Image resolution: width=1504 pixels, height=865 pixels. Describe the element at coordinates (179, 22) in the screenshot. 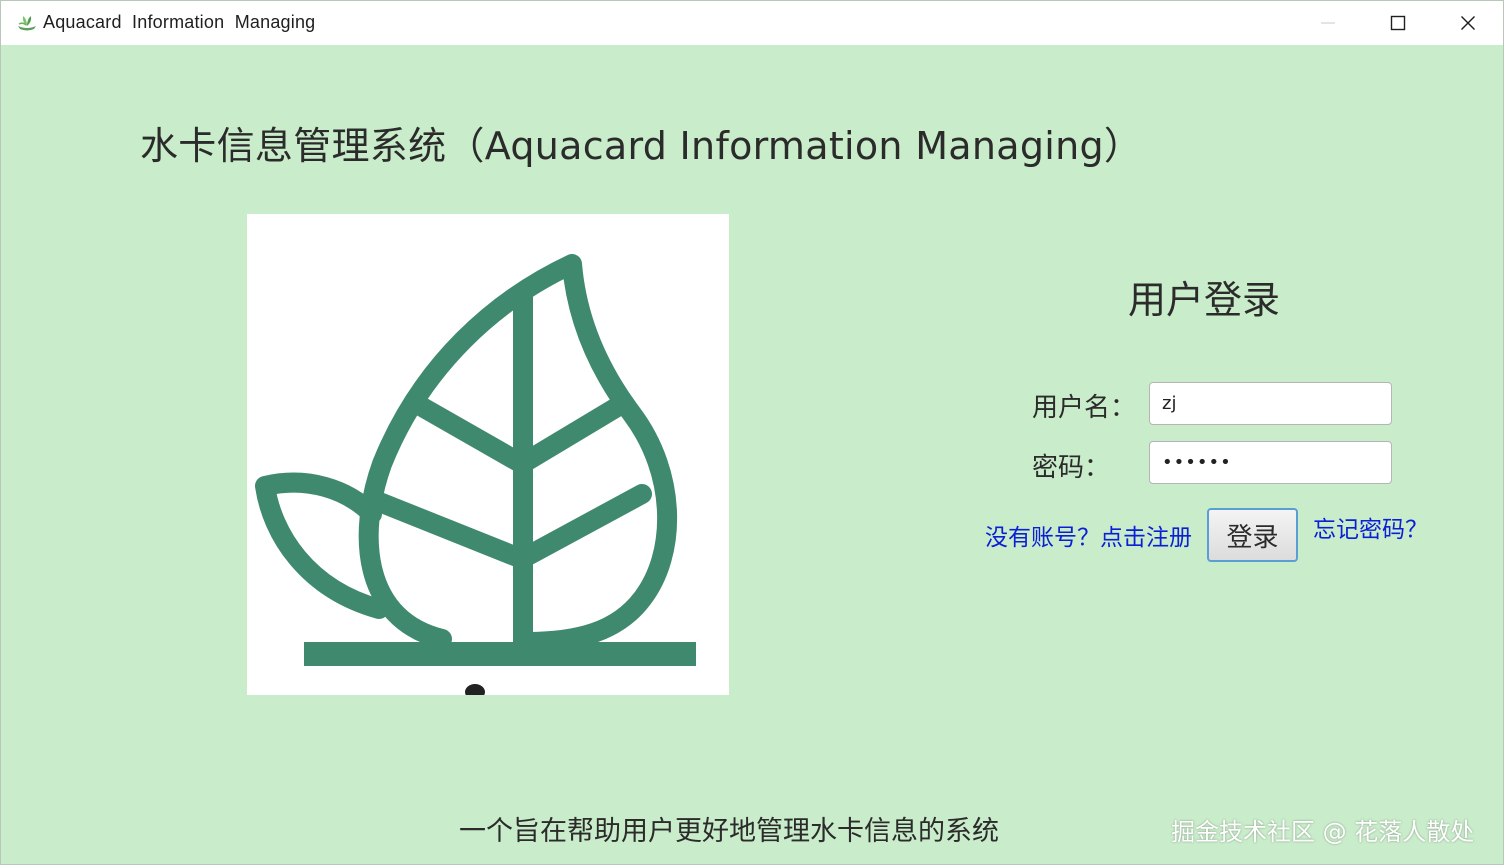

I see `window-title: Aquacard Information Managing` at that location.